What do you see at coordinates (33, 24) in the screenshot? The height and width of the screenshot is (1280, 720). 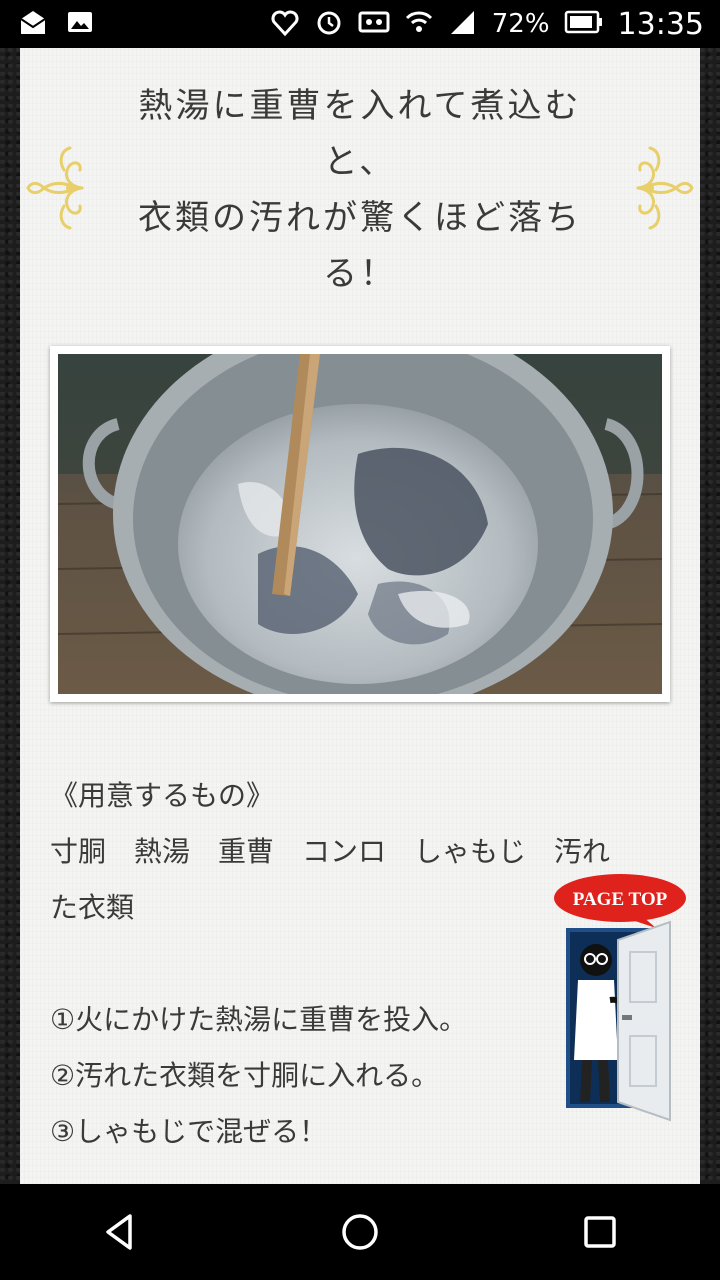 I see `mail-icon` at bounding box center [33, 24].